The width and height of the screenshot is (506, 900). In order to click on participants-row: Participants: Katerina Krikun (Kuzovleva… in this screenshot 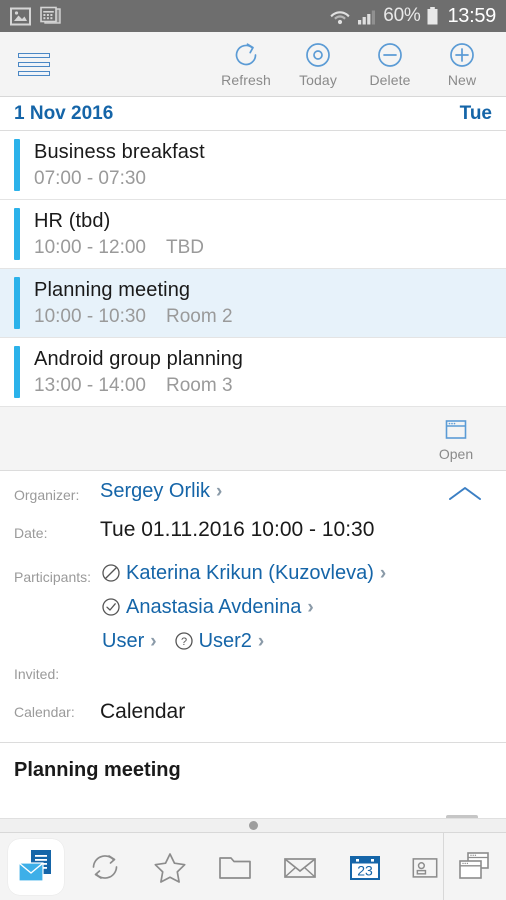, I will do `click(253, 606)`.